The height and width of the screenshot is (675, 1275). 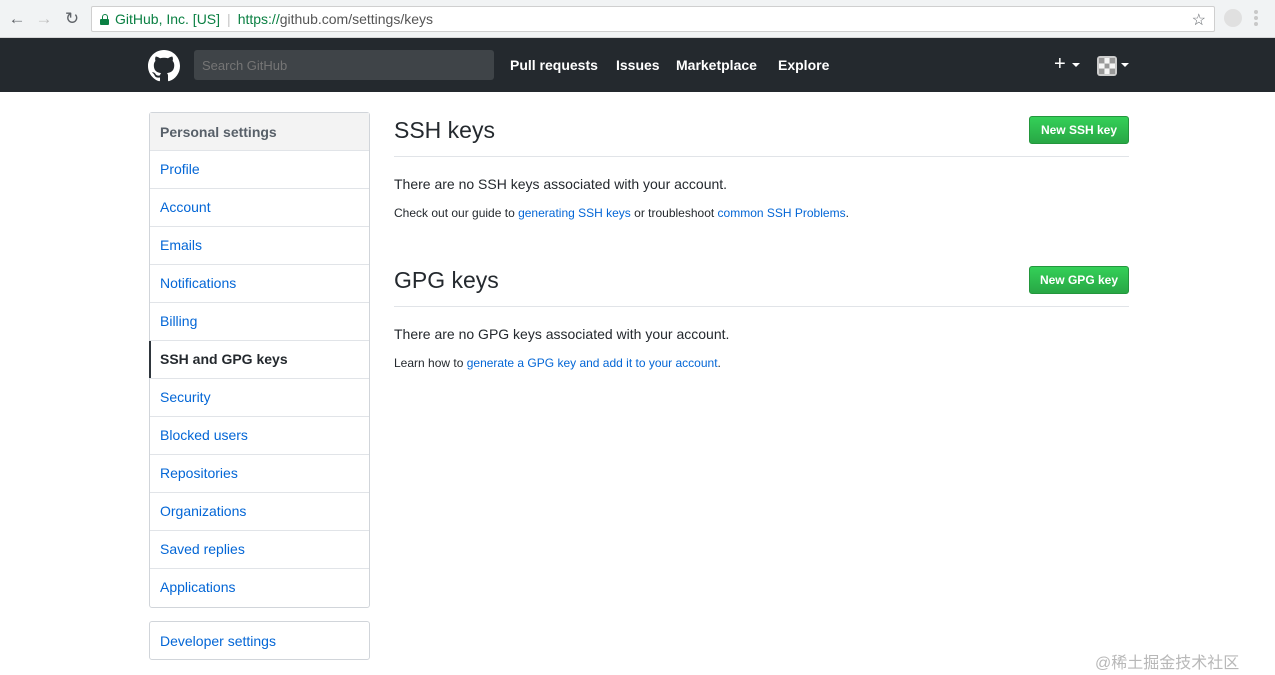 I want to click on watermark: @稀土掘金技术社区, so click(x=1167, y=663).